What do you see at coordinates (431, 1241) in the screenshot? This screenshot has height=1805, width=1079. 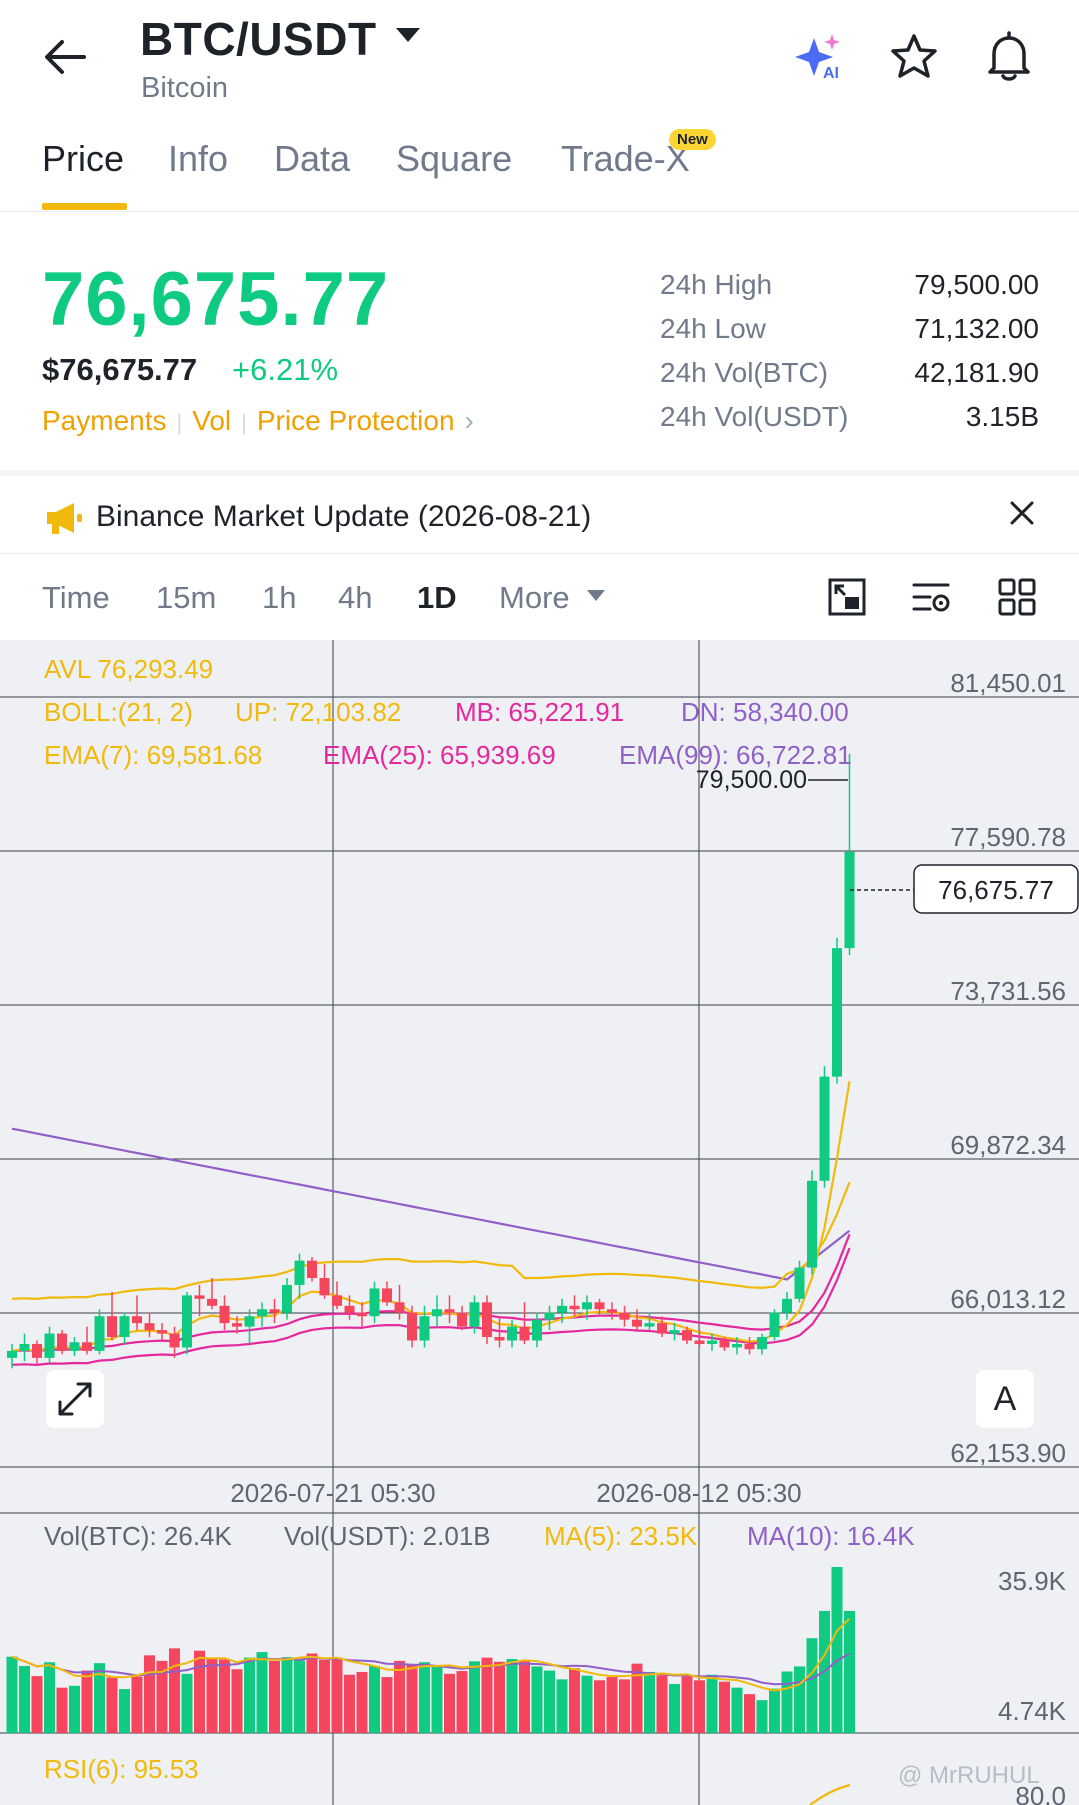 I see `boll-upper-line` at bounding box center [431, 1241].